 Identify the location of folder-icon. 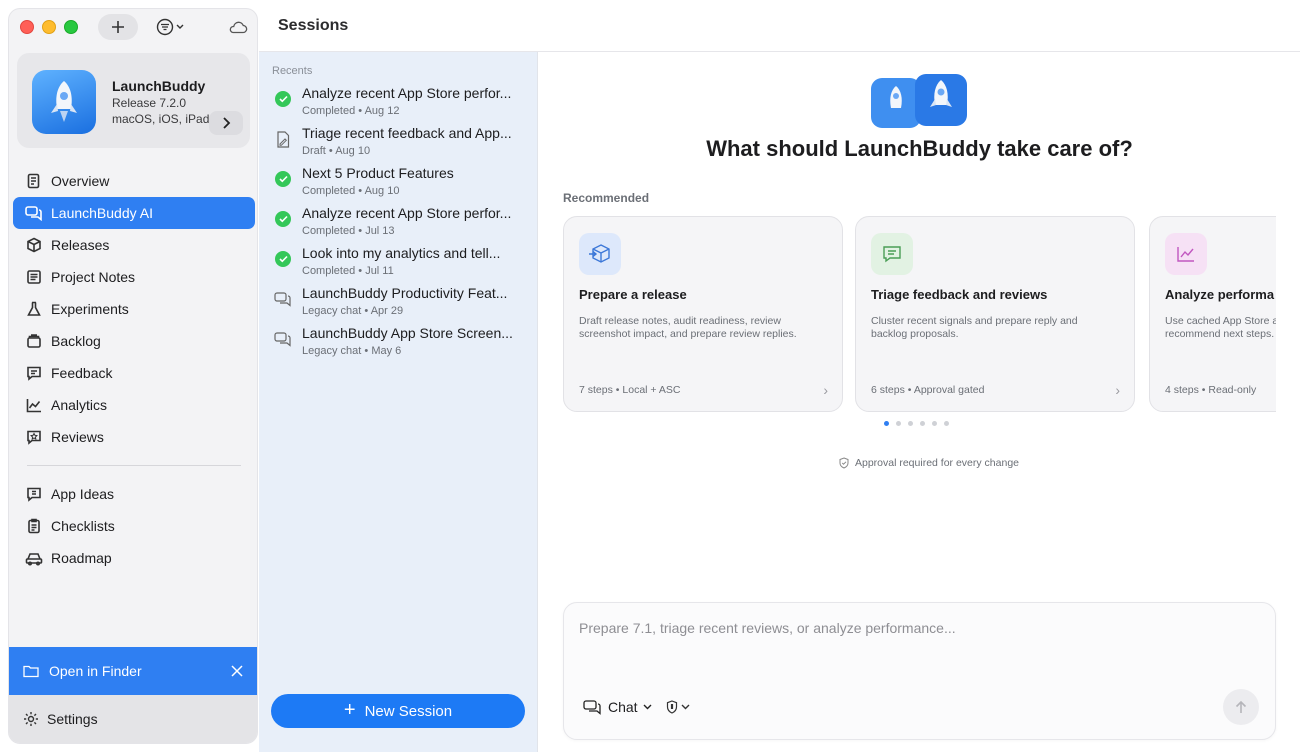
(31, 671).